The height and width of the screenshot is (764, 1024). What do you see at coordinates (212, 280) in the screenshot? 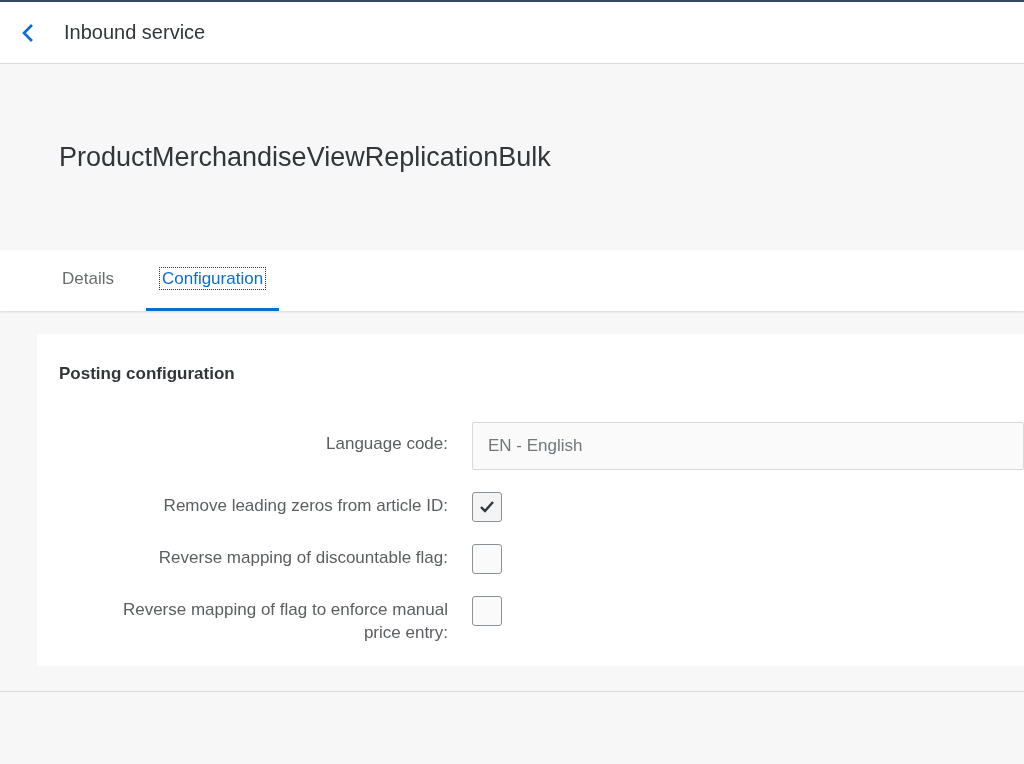
I see `tab: Configuration` at bounding box center [212, 280].